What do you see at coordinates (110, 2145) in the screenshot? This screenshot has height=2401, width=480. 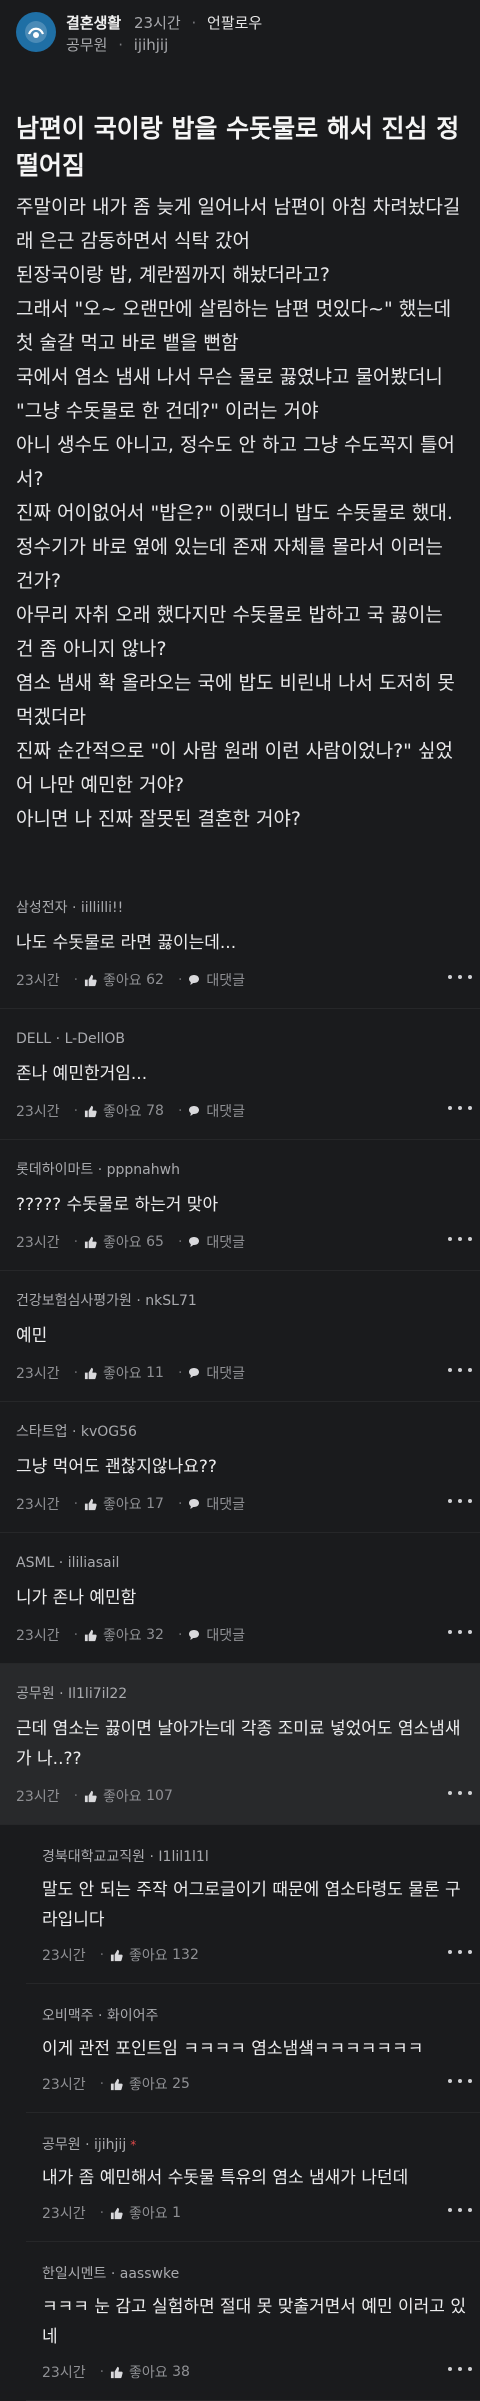 I see `reply-author-id: ijihjij` at bounding box center [110, 2145].